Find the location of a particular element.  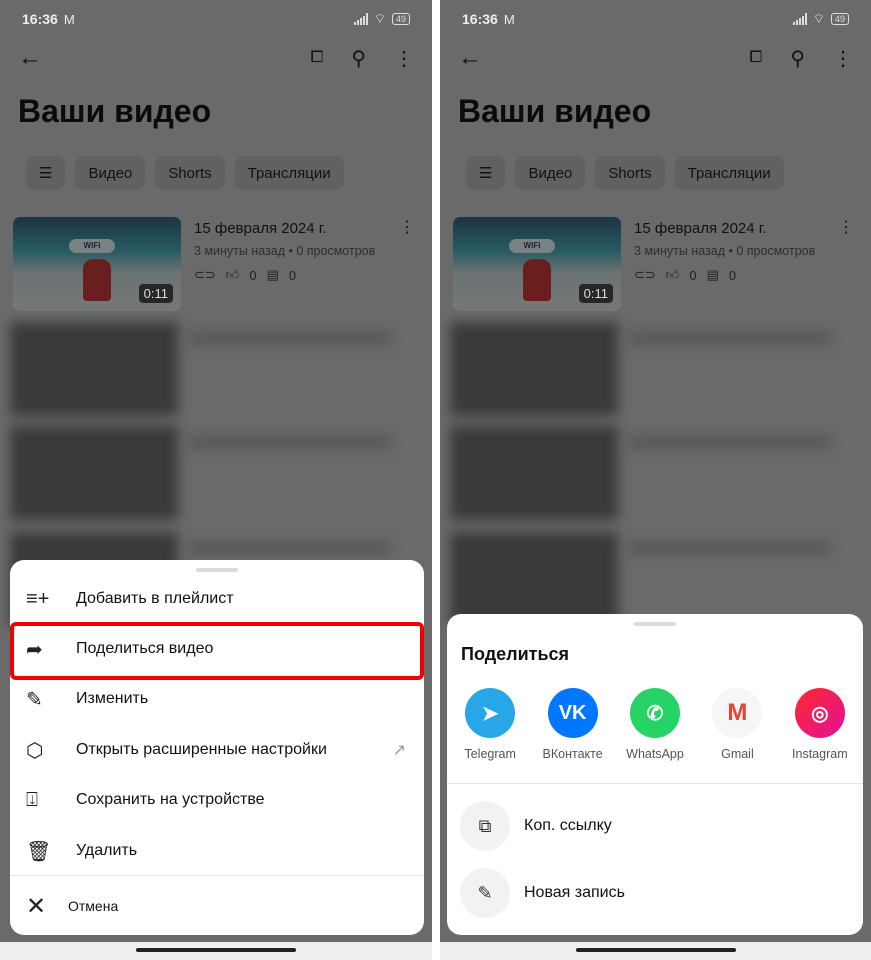

status-time: 16:36 is located at coordinates (40, 19).